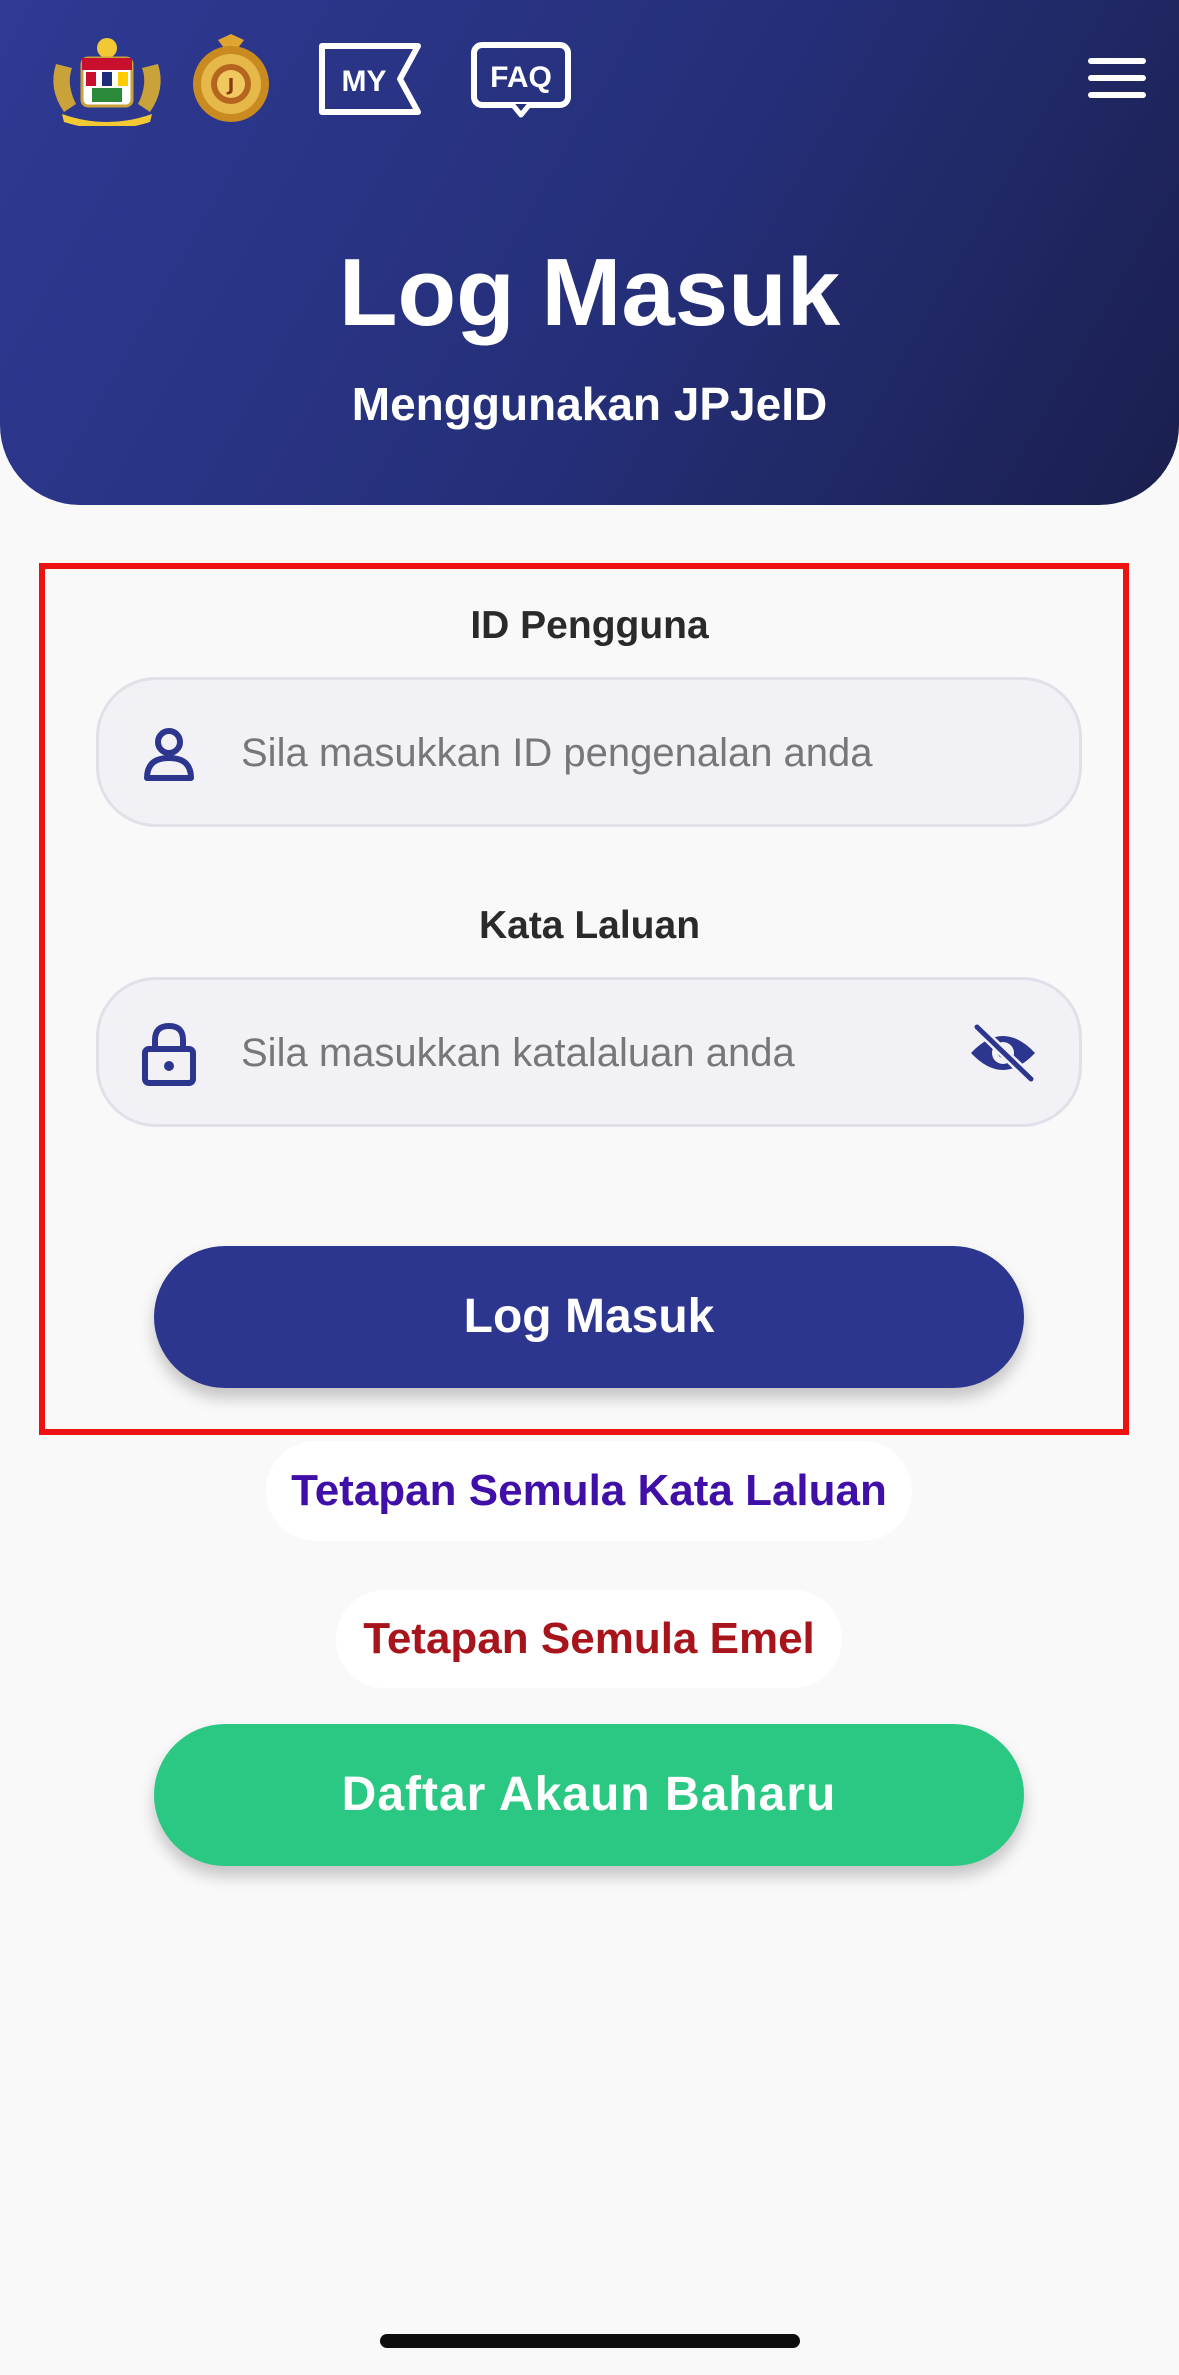 The image size is (1179, 2375). Describe the element at coordinates (589, 625) in the screenshot. I see `user-id-label: ID Pengguna` at that location.